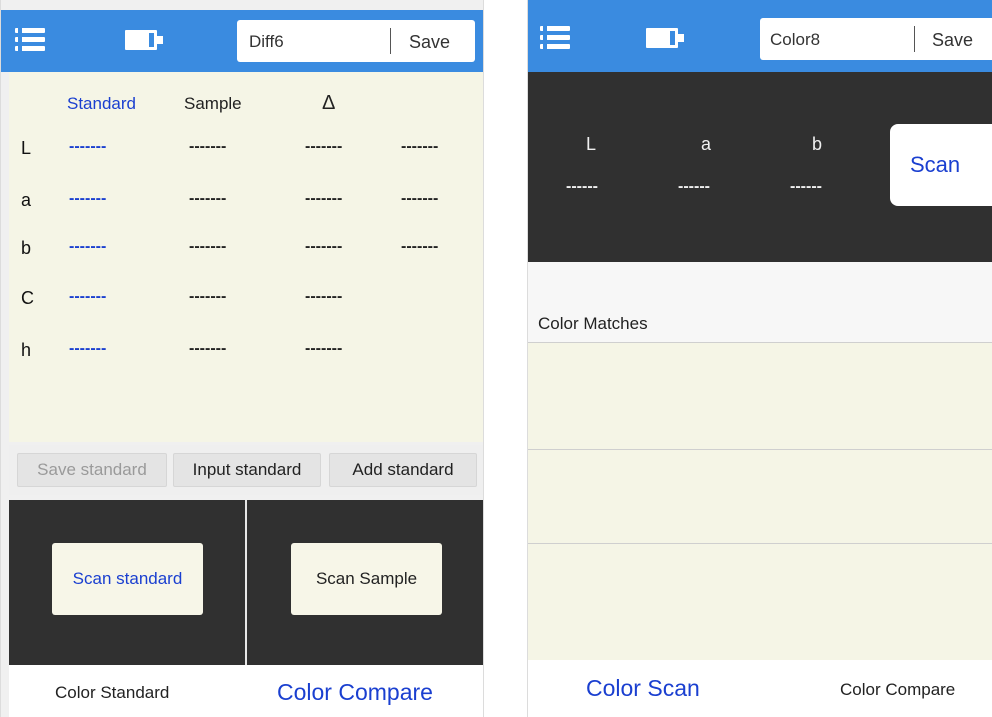 This screenshot has height=717, width=992. I want to click on standard-value-a: -------, so click(88, 198).